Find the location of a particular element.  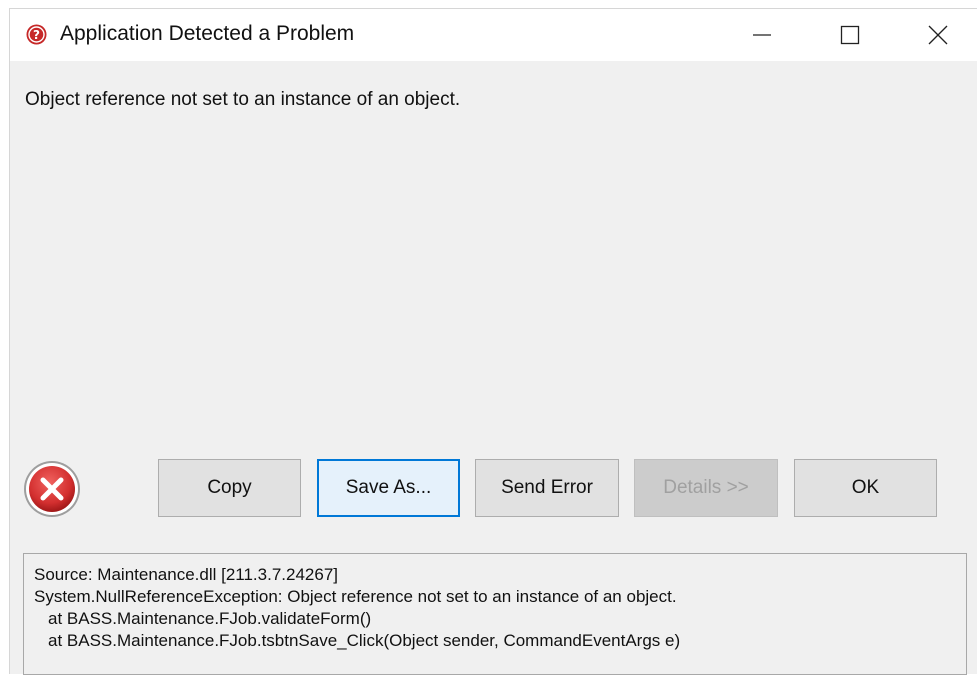

error-x-circle-icon is located at coordinates (52, 489).